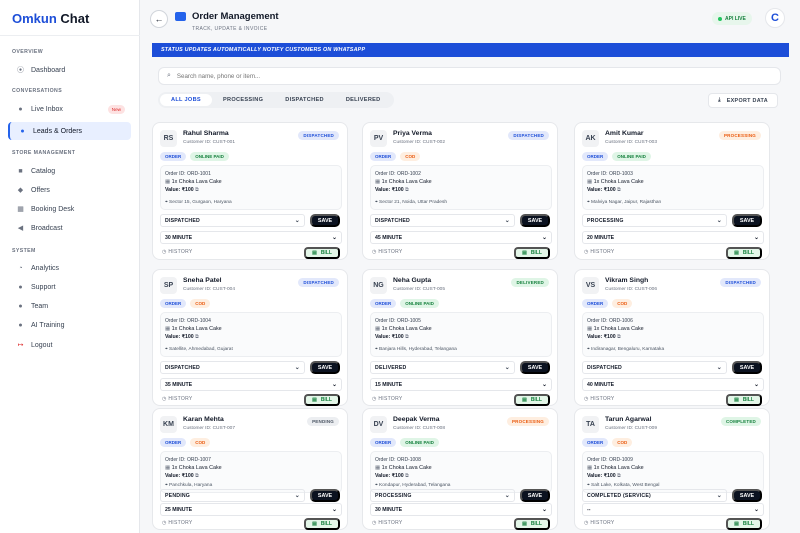  I want to click on sidebar-item-offers: ◆ Offers, so click(69, 190).